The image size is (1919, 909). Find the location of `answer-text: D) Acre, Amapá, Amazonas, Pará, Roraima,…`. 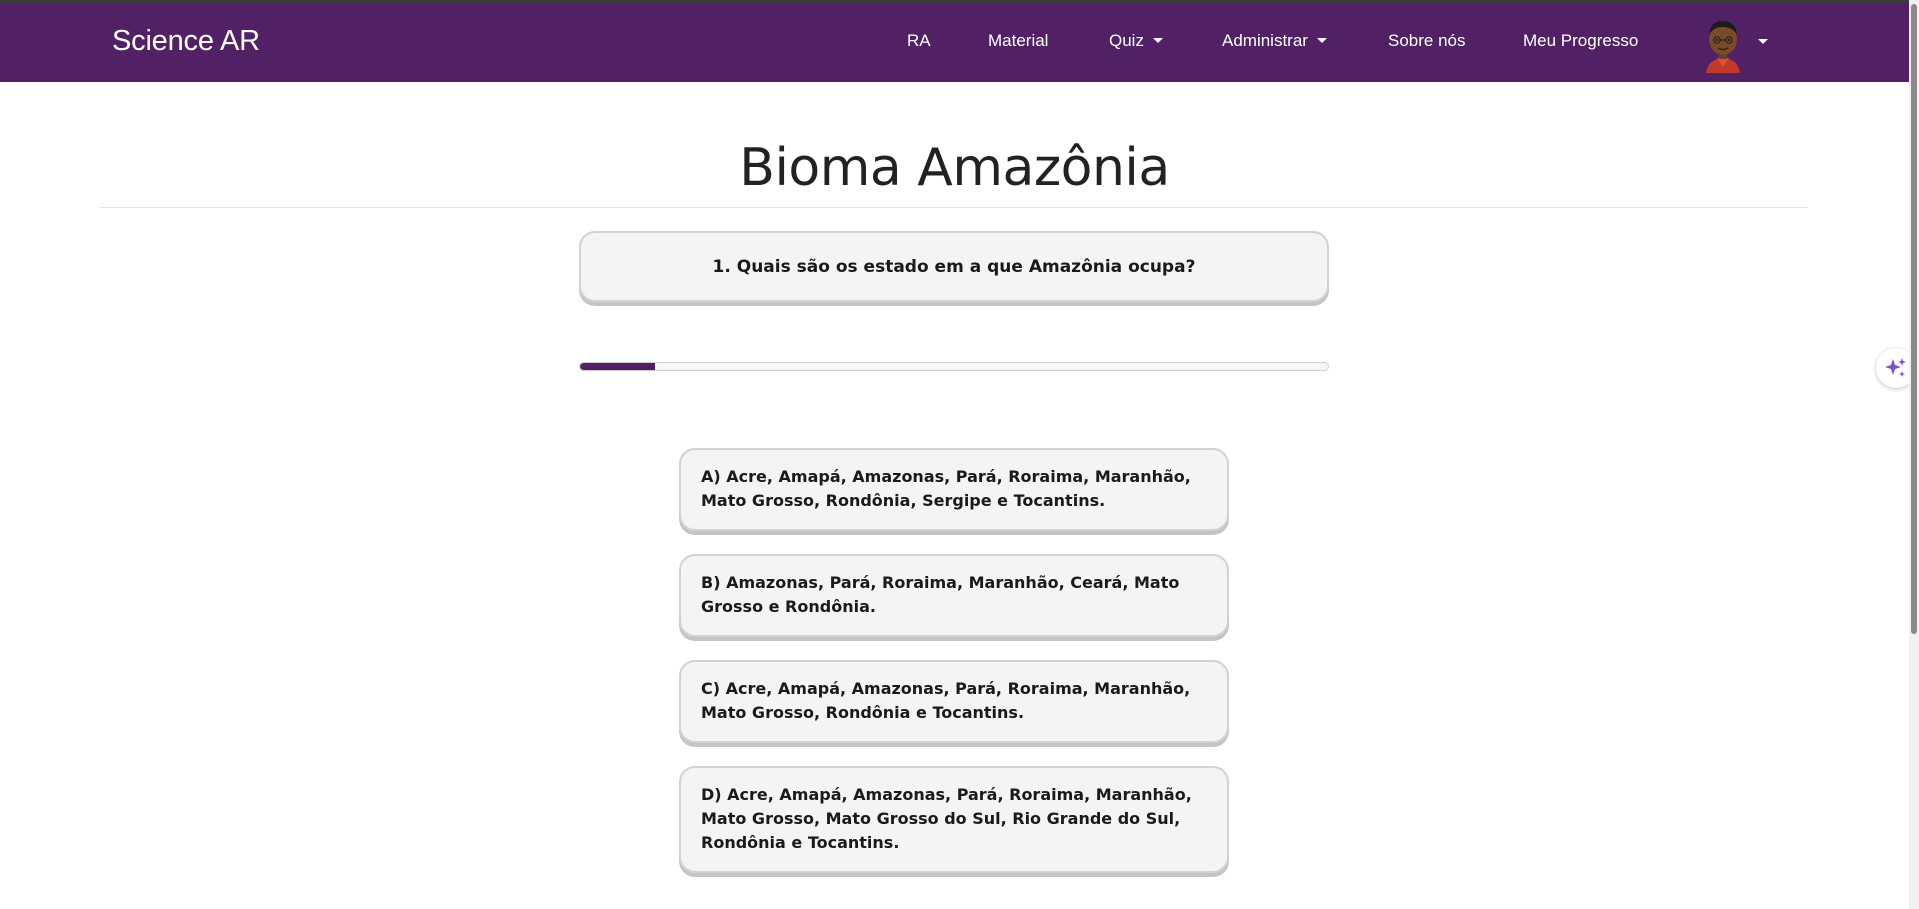

answer-text: D) Acre, Amapá, Amazonas, Pará, Roraima,… is located at coordinates (946, 818).